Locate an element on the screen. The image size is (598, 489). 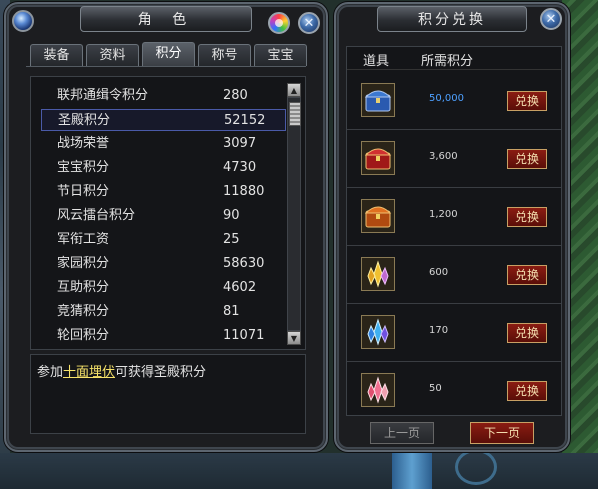
background-pillar is located at coordinates (412, 469).